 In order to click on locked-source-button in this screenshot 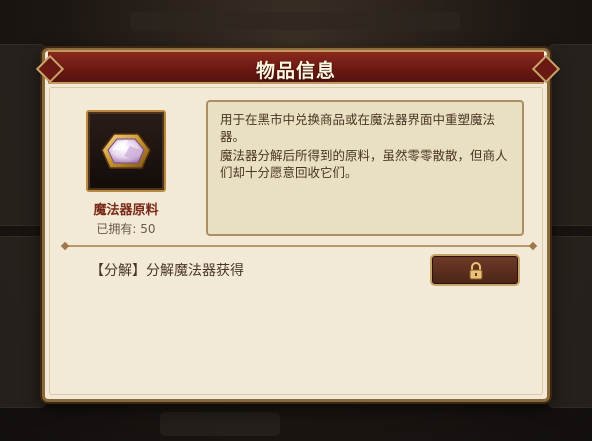, I will do `click(475, 270)`.